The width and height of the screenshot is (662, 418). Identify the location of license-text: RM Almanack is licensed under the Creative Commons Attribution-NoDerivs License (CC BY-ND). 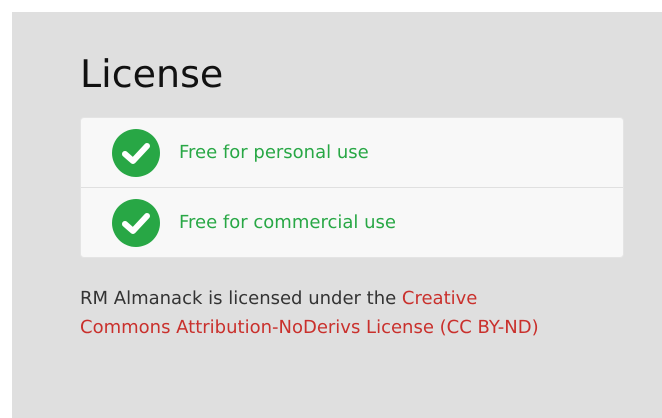
(310, 313).